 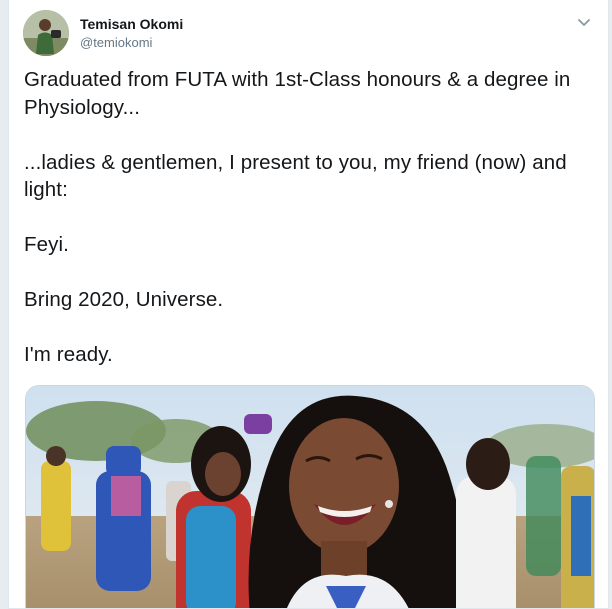 I want to click on author-names: Temisan Okomi @temiokomi, so click(x=131, y=34).